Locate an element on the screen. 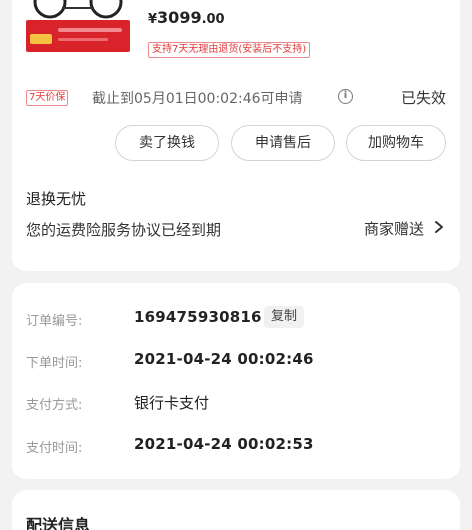  order-number-label: 订单编号: is located at coordinates (54, 321).